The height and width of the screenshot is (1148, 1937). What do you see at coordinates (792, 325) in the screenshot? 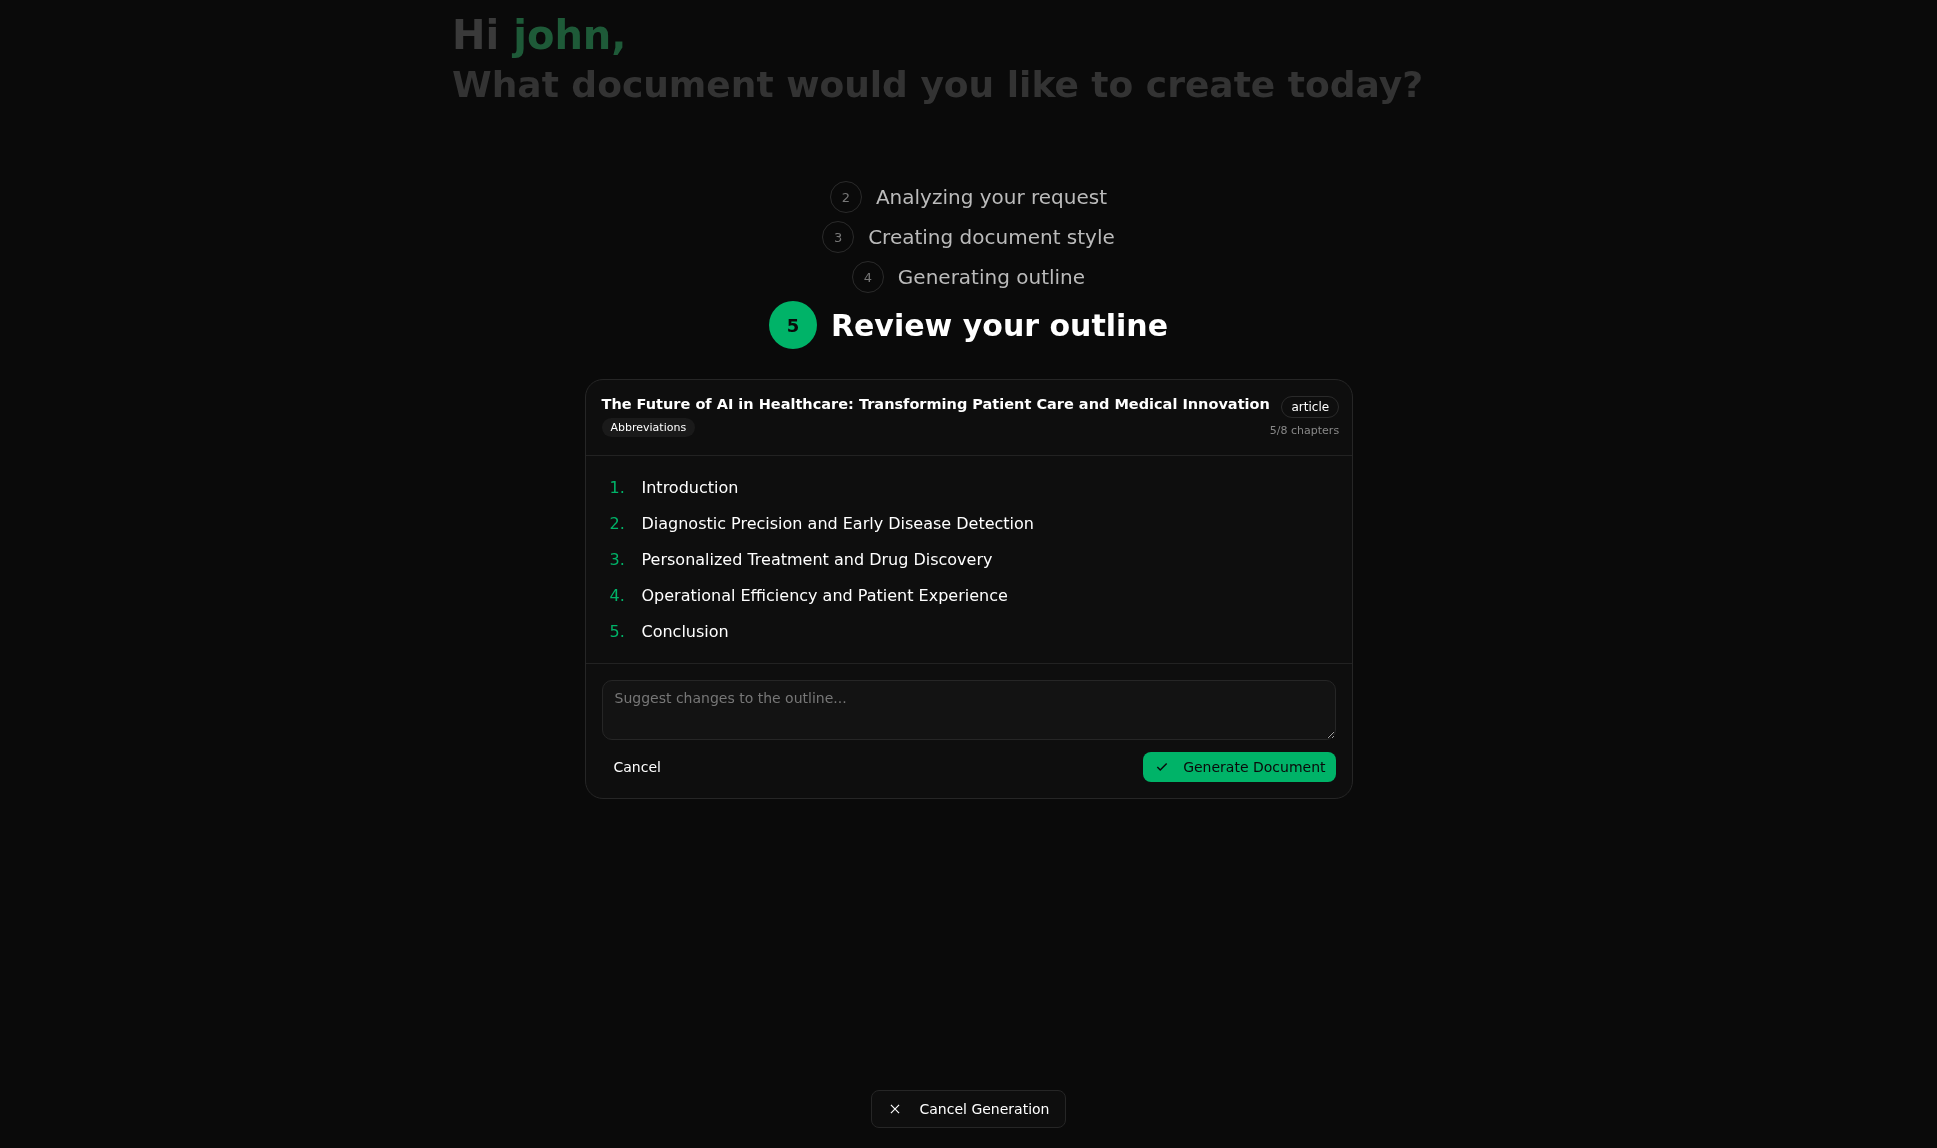
I see `step-number: 5` at bounding box center [792, 325].